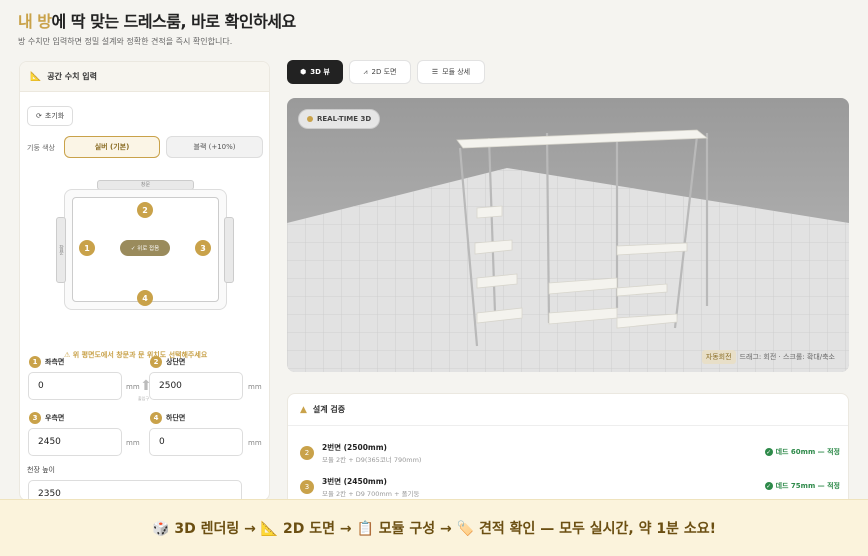 The image size is (868, 556). I want to click on ceiling-height-input: 2350, so click(135, 490).